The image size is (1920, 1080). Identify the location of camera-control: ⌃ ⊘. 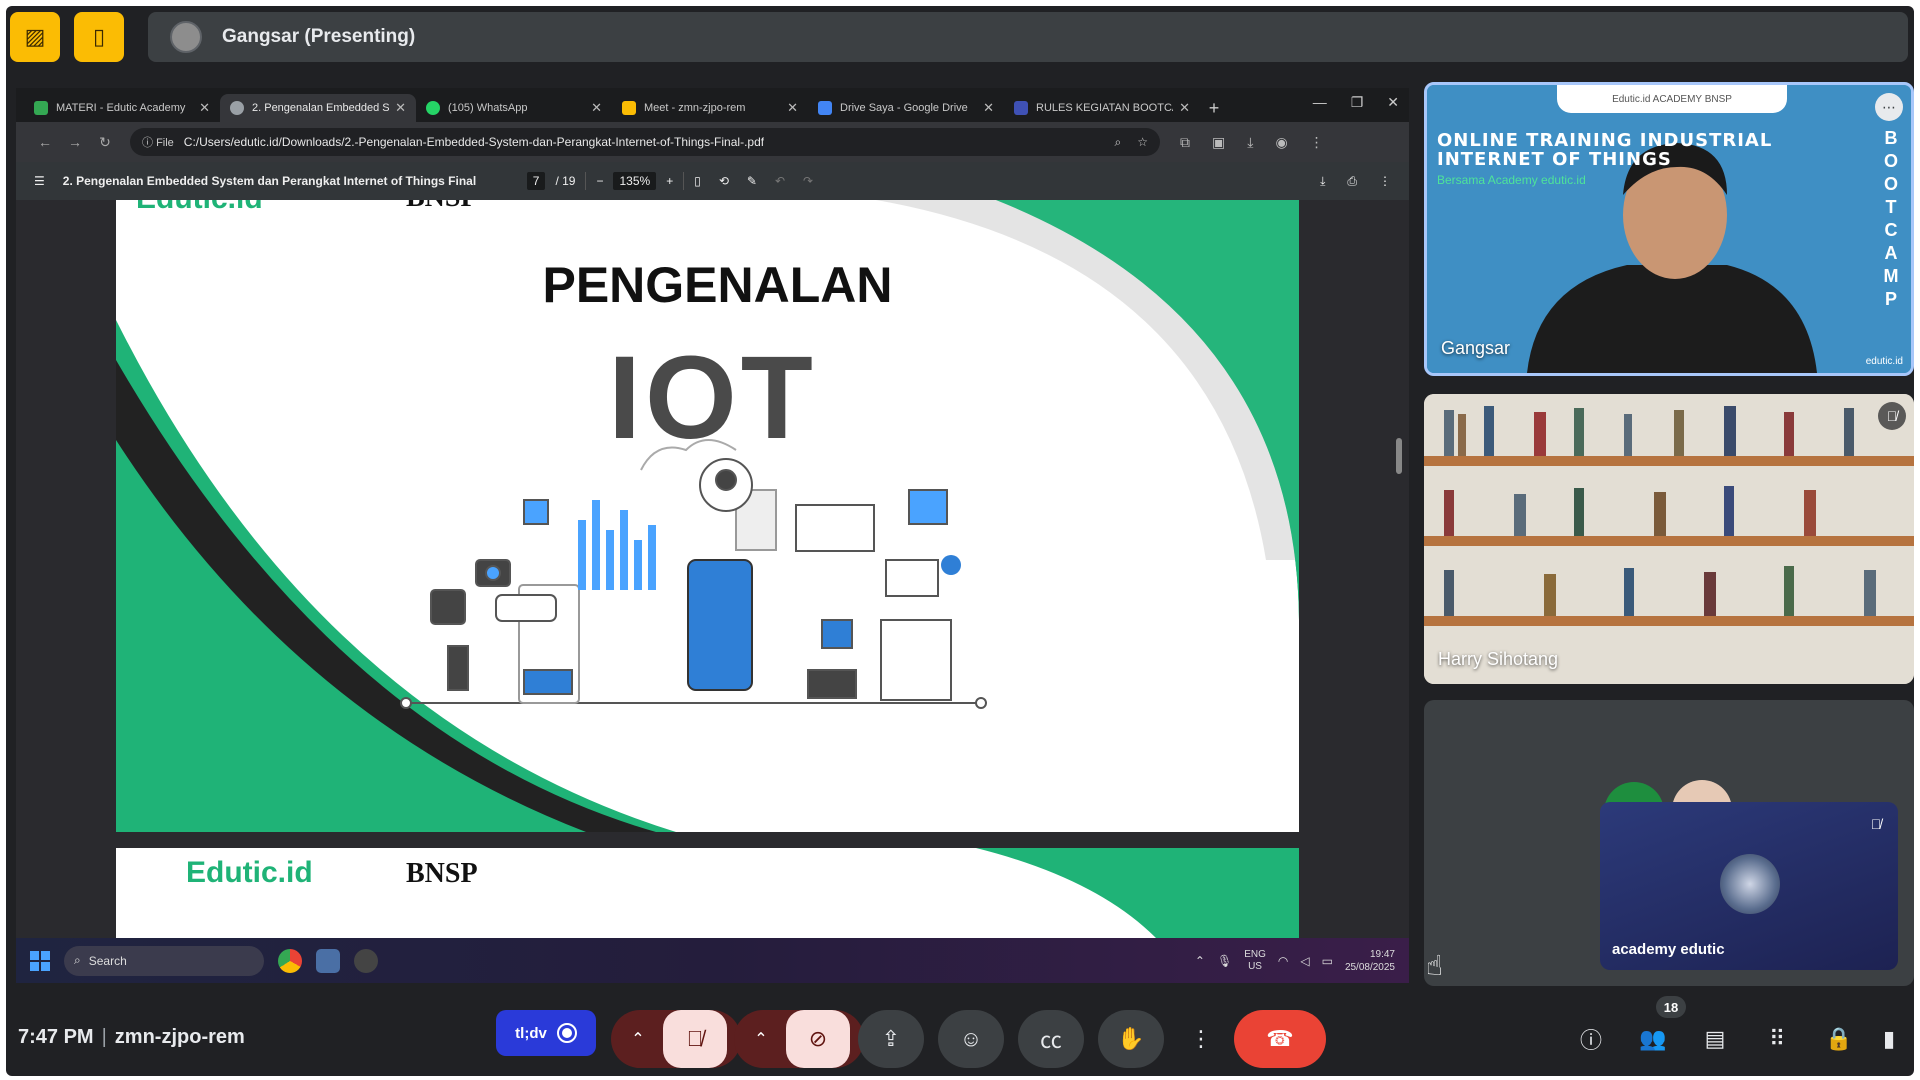
(799, 1039).